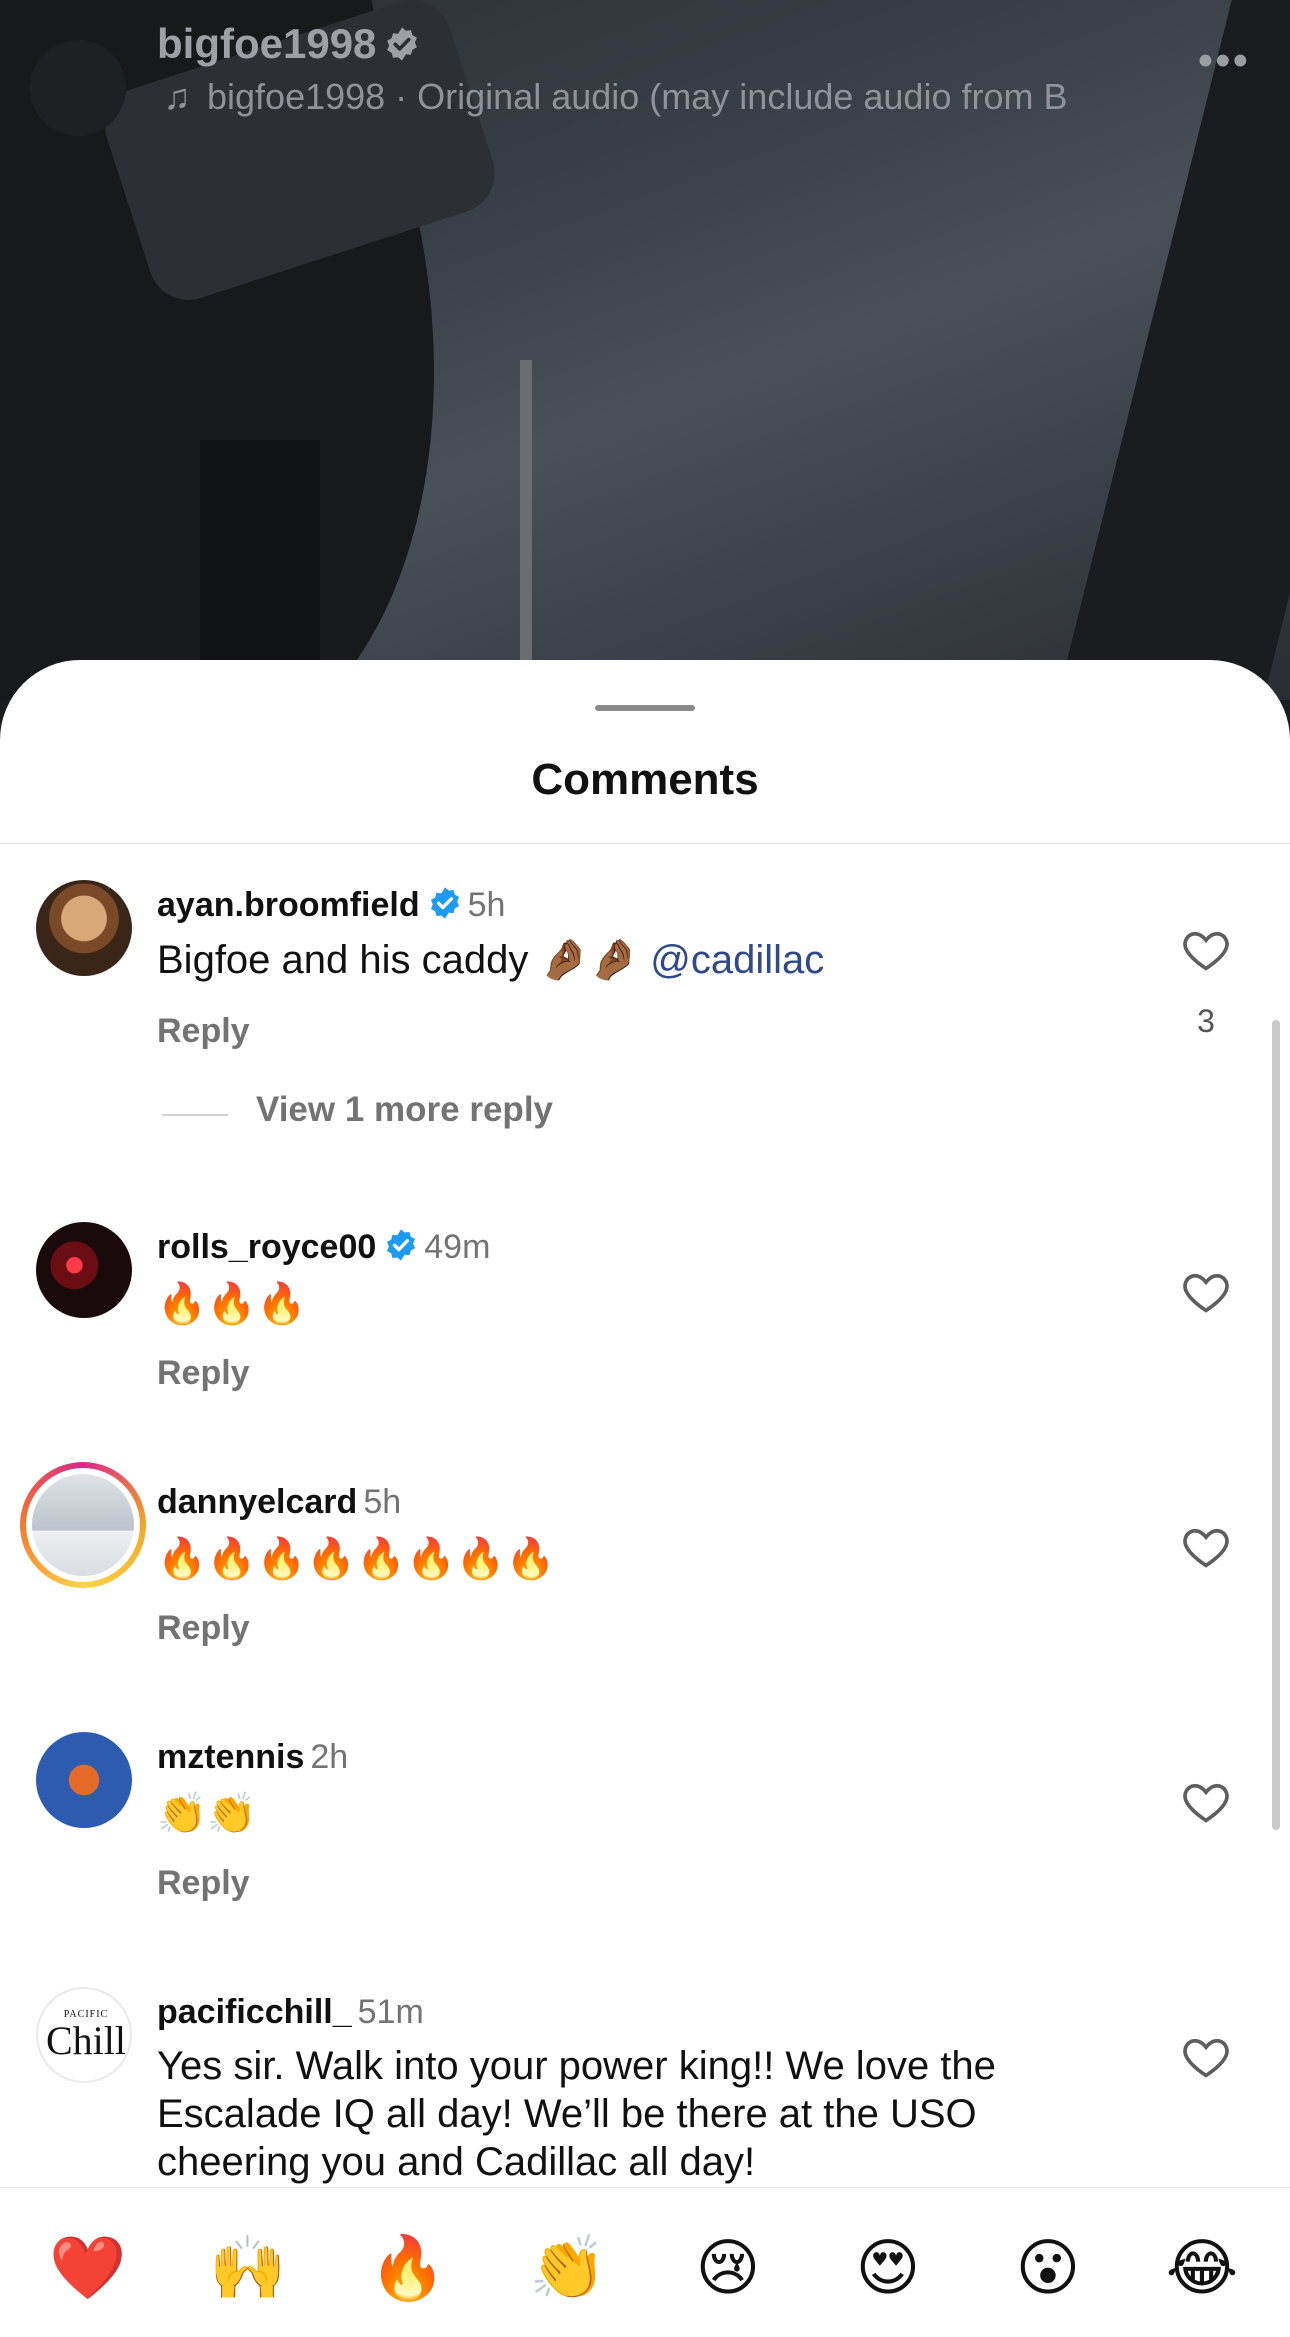 The height and width of the screenshot is (2337, 1290). I want to click on sheet-drag-handle, so click(645, 708).